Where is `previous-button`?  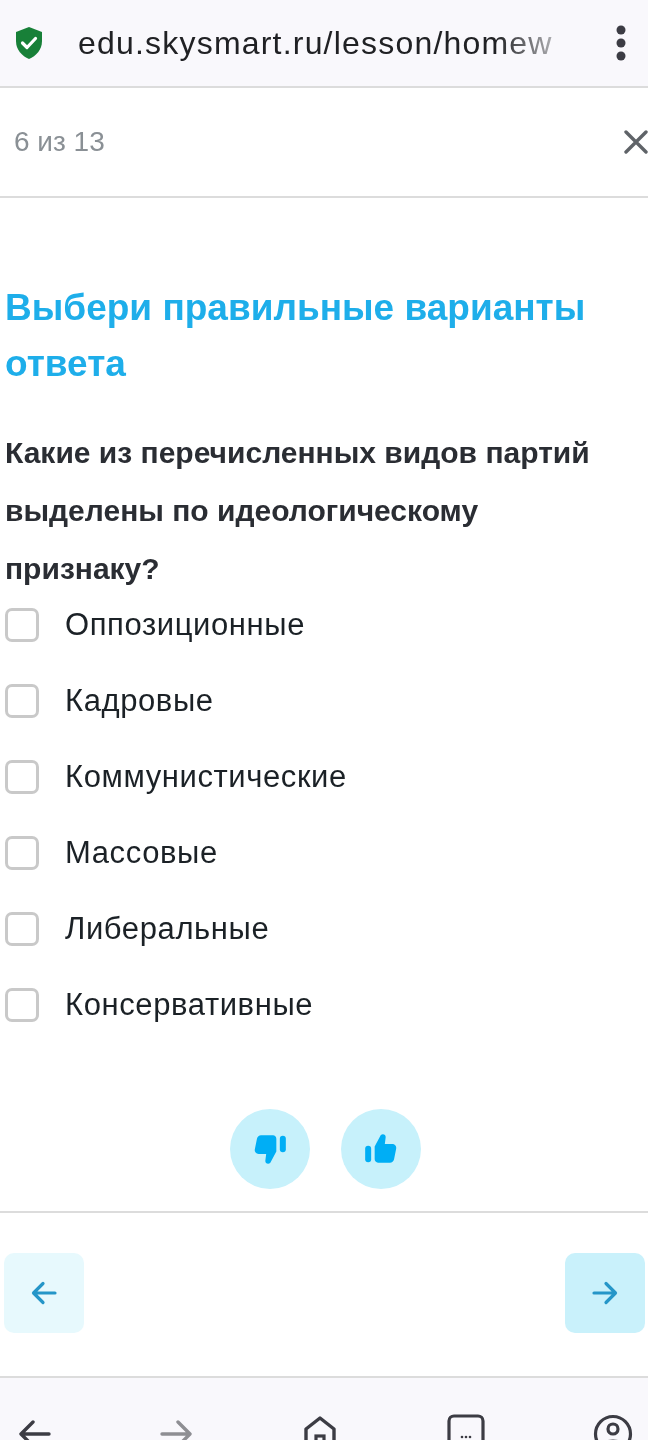
previous-button is located at coordinates (44, 1293).